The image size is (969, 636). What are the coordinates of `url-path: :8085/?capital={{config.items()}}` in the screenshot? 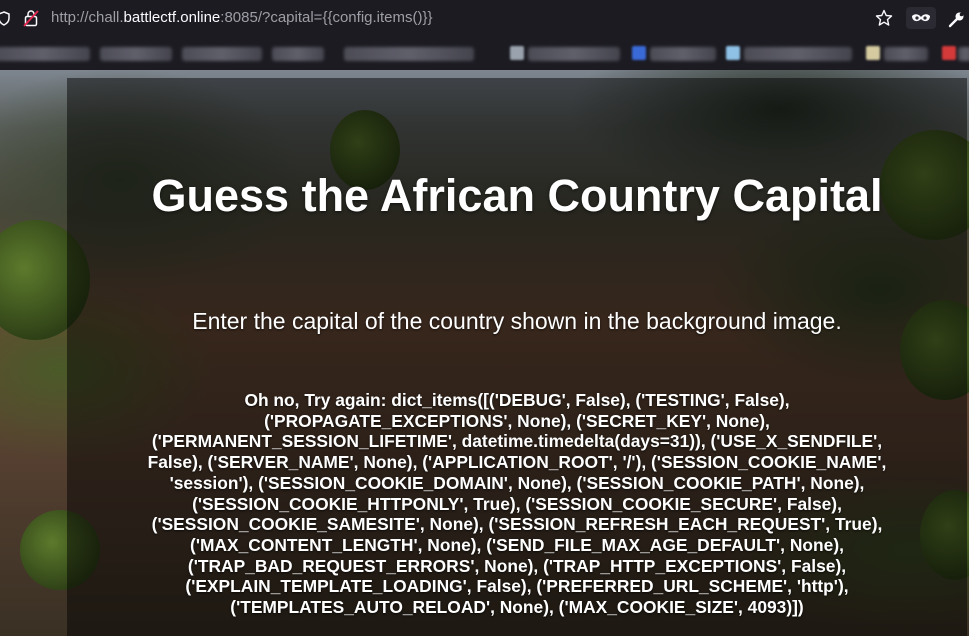 It's located at (326, 17).